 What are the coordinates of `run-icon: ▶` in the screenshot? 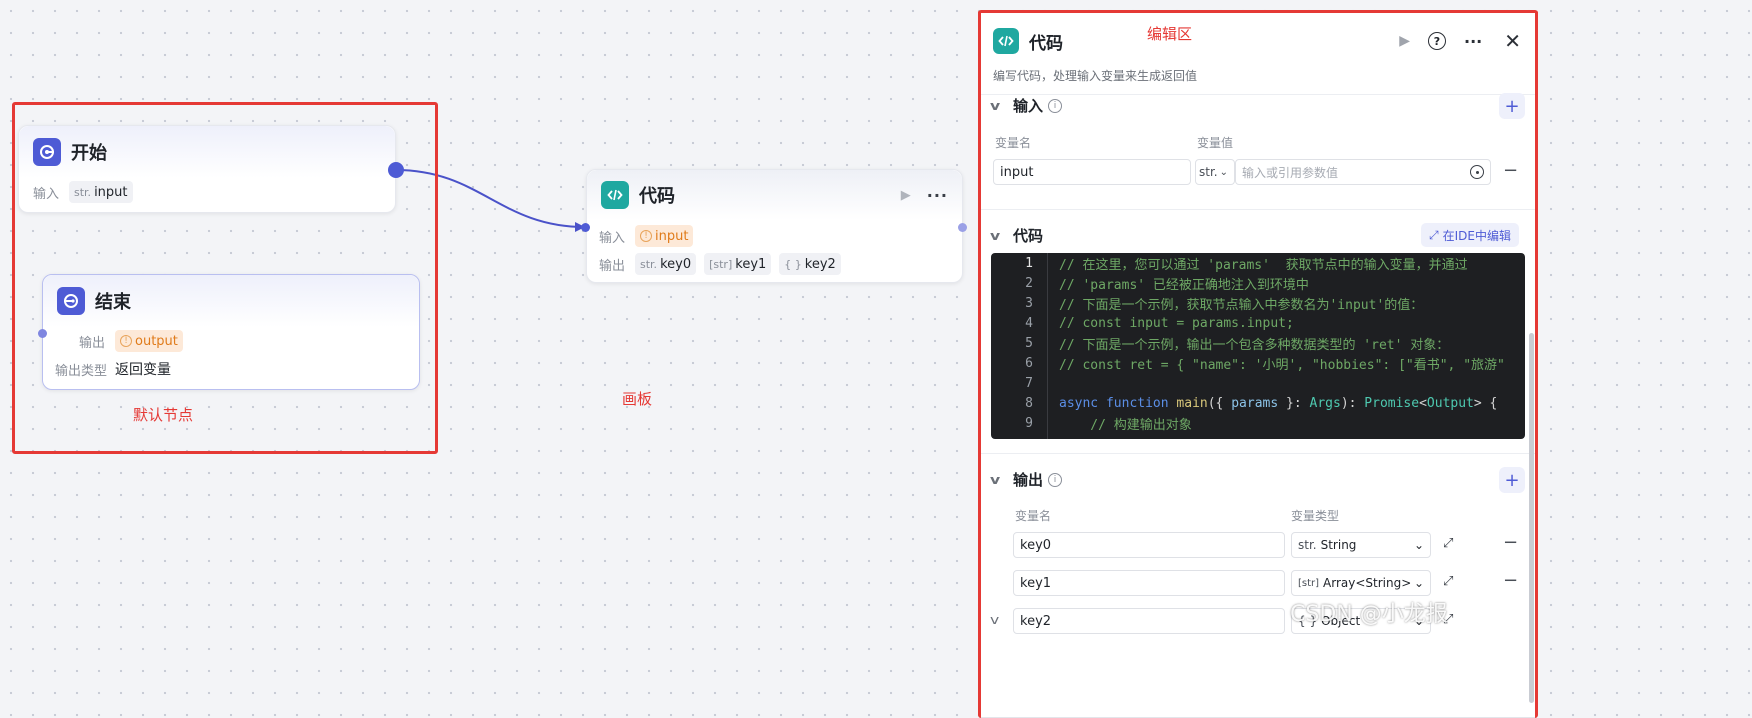 It's located at (906, 195).